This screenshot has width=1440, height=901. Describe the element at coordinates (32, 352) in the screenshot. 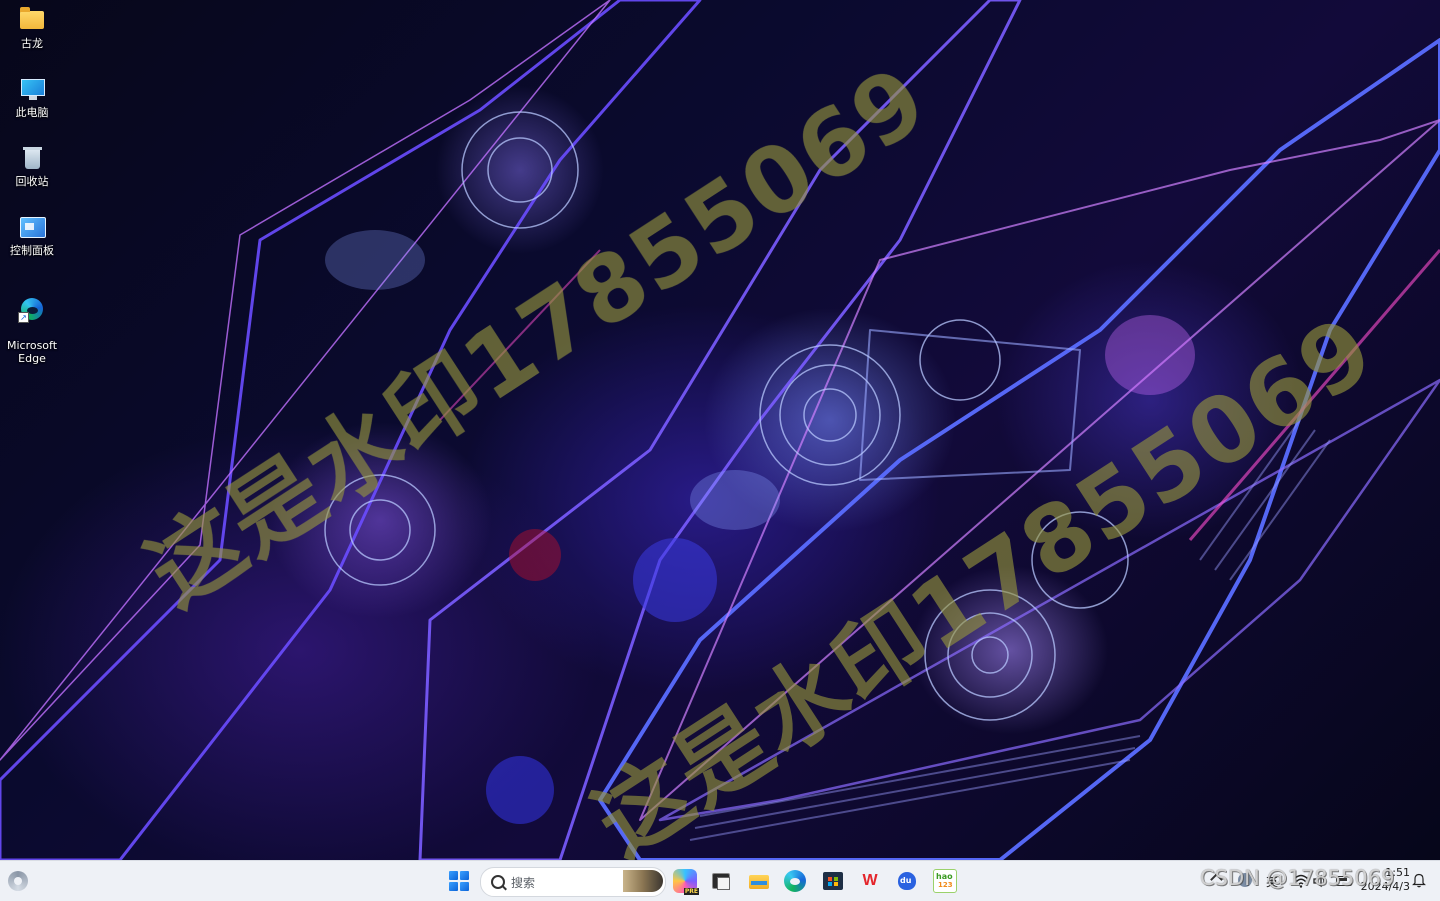

I see `desktop-icon-label: Microsoft Edge` at that location.